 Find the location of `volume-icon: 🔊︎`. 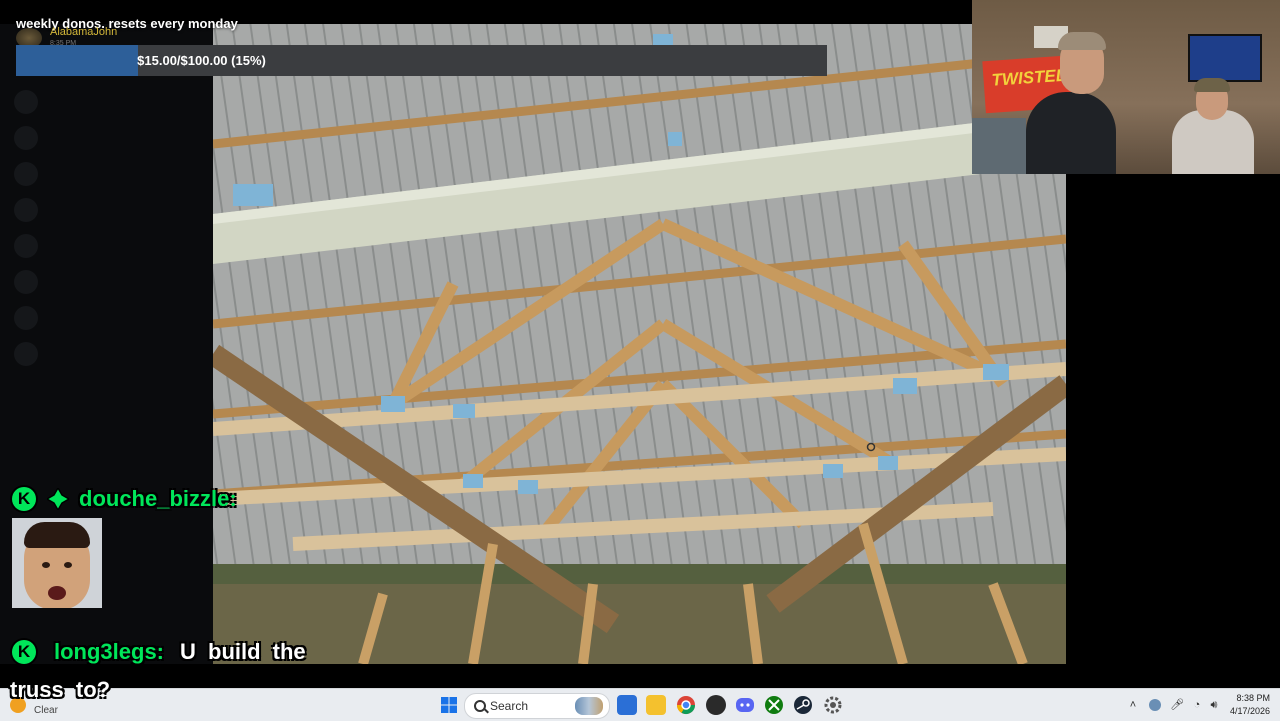

volume-icon: 🔊︎ is located at coordinates (1214, 705).